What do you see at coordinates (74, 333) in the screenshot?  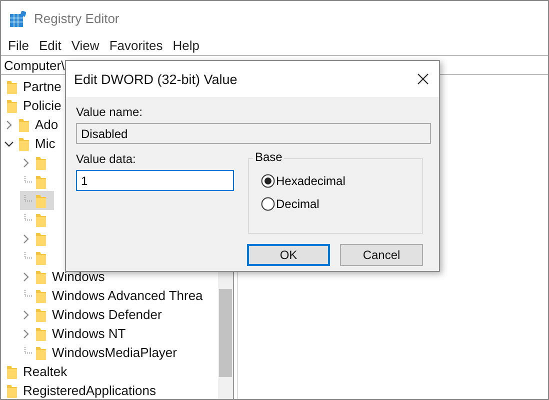 I see `tree-item: Windows NT` at bounding box center [74, 333].